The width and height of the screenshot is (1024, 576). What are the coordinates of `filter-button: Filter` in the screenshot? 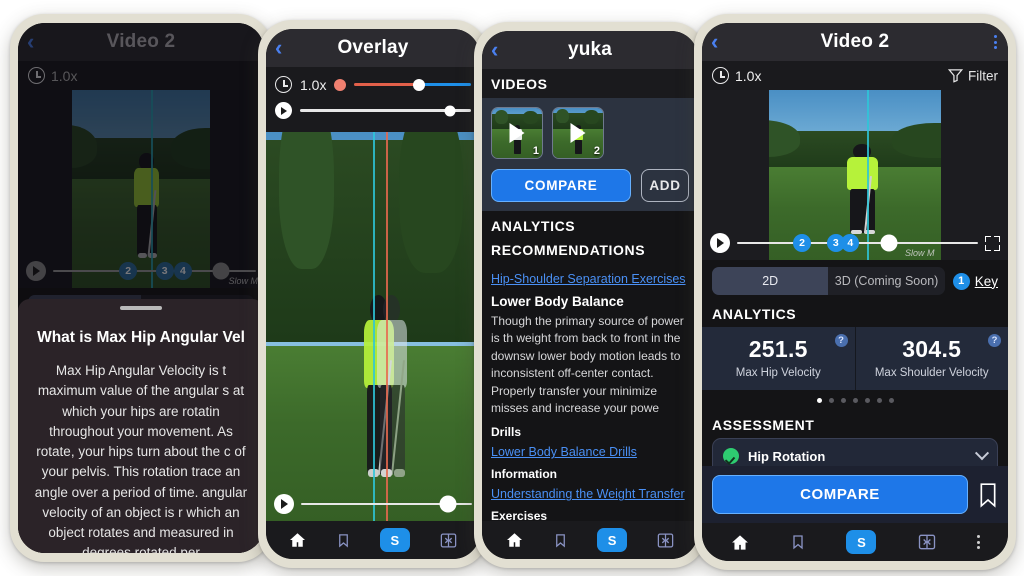 It's located at (973, 75).